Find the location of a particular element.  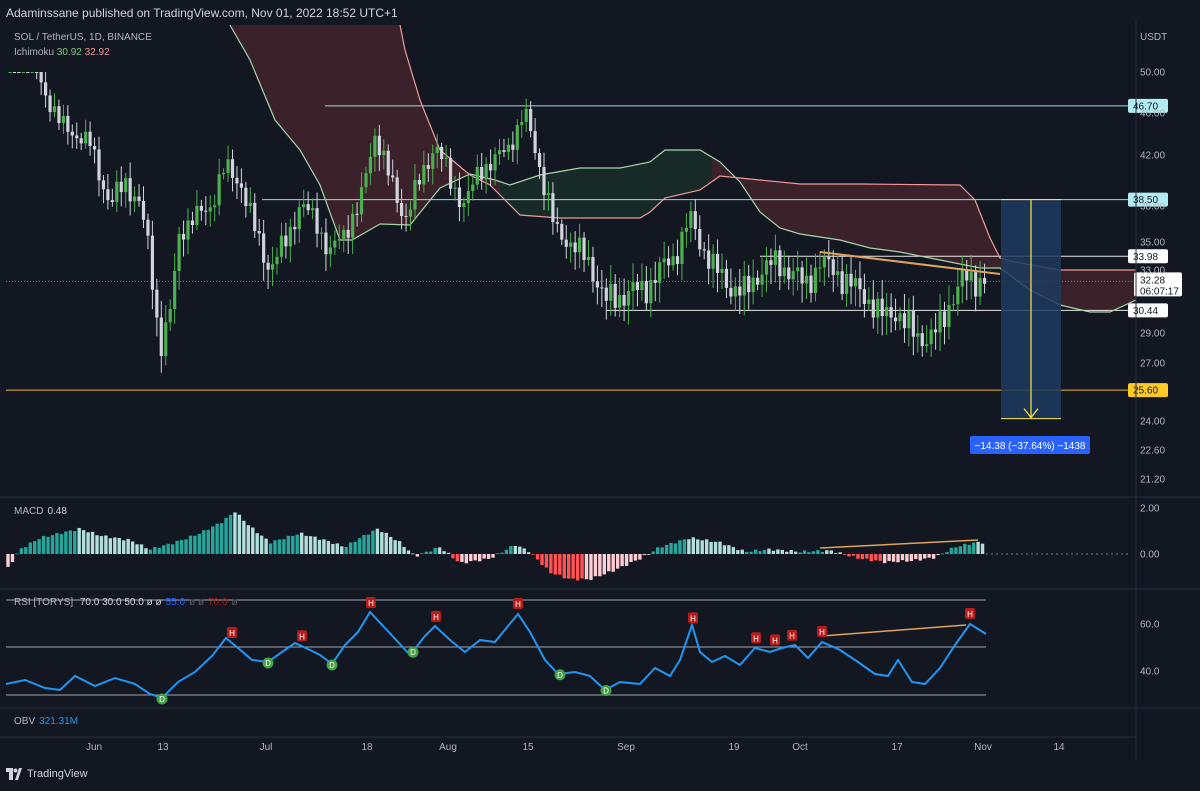

footer: TradingView is located at coordinates (47, 774).